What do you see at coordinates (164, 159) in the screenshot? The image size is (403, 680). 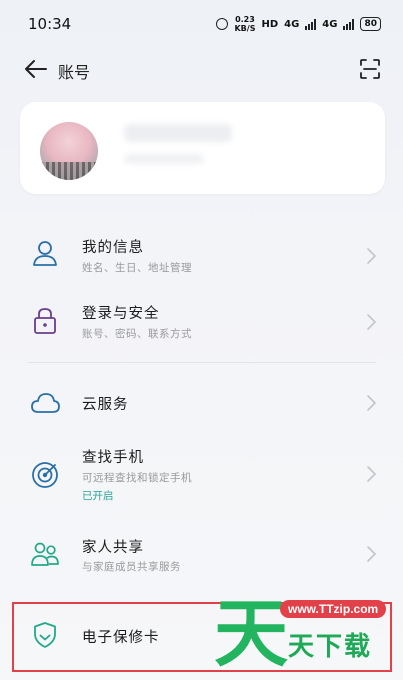 I see `profile-id-blurred` at bounding box center [164, 159].